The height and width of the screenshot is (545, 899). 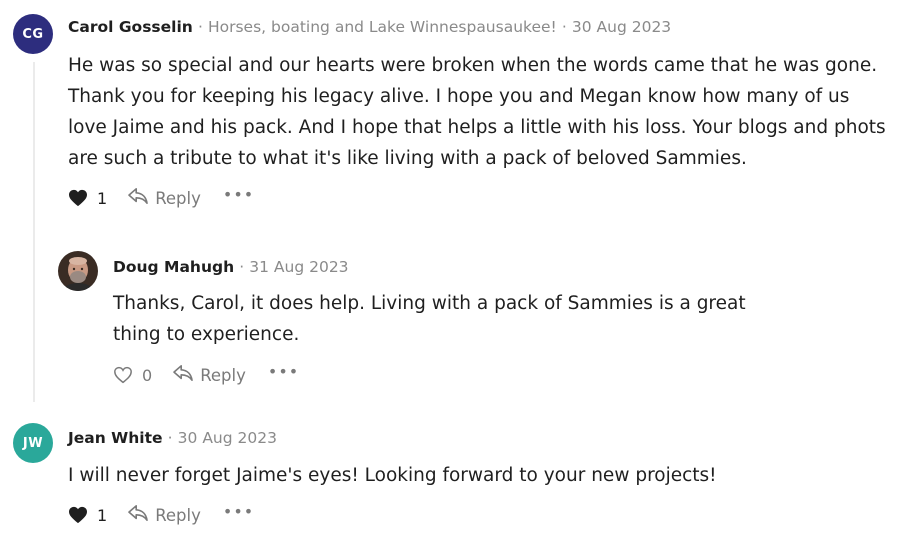 I want to click on avatar: CG, so click(x=33, y=34).